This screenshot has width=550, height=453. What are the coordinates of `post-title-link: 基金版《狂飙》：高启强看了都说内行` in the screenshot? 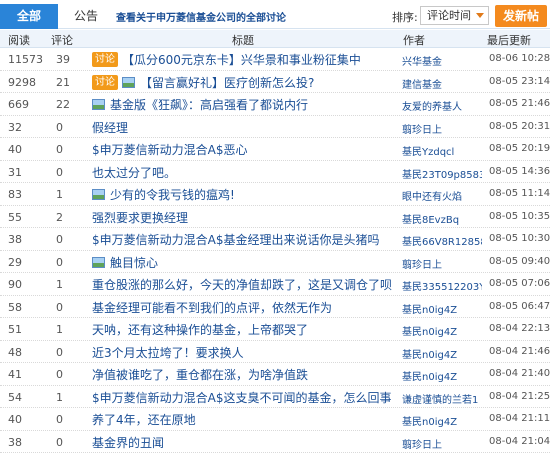 It's located at (209, 104).